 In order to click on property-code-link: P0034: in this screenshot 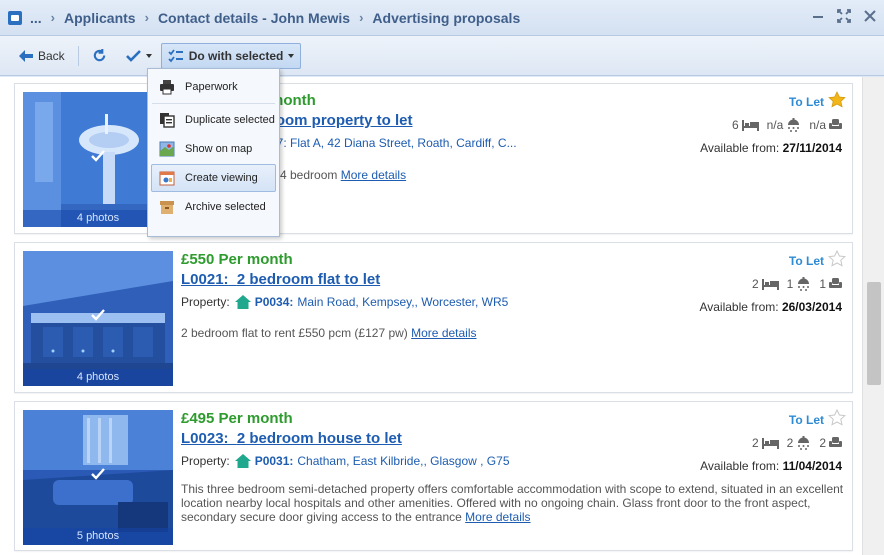, I will do `click(274, 302)`.